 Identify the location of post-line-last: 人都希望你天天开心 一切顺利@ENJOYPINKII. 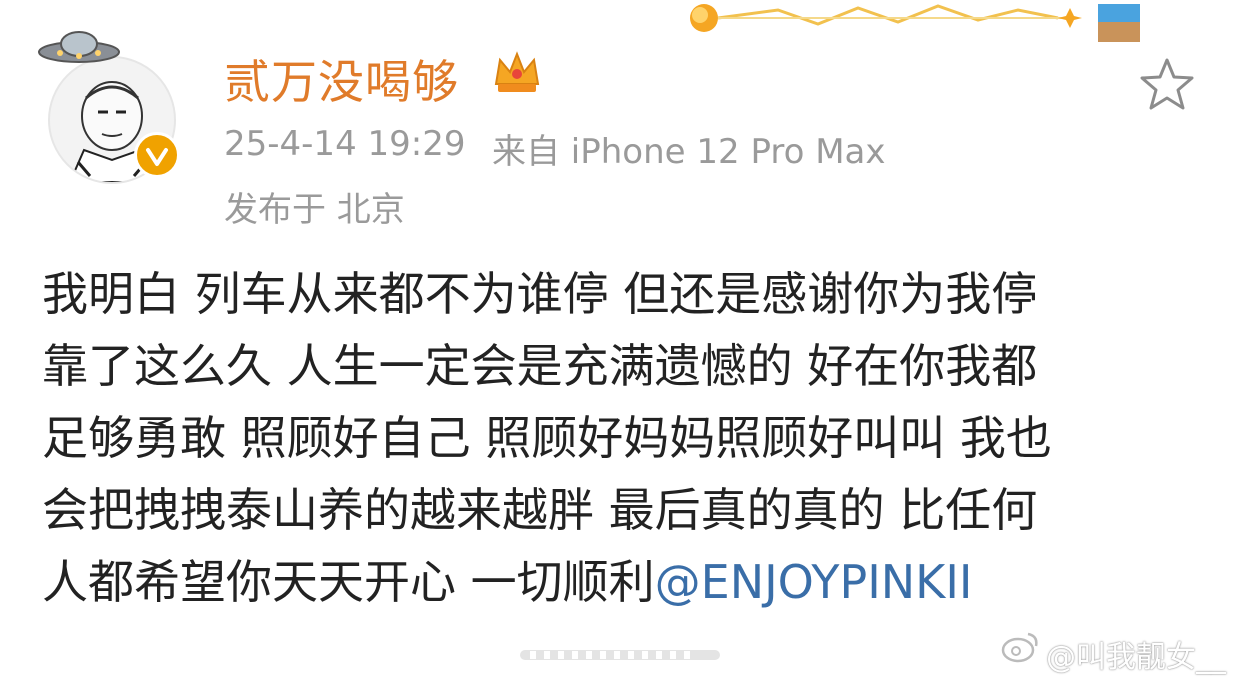
(622, 582).